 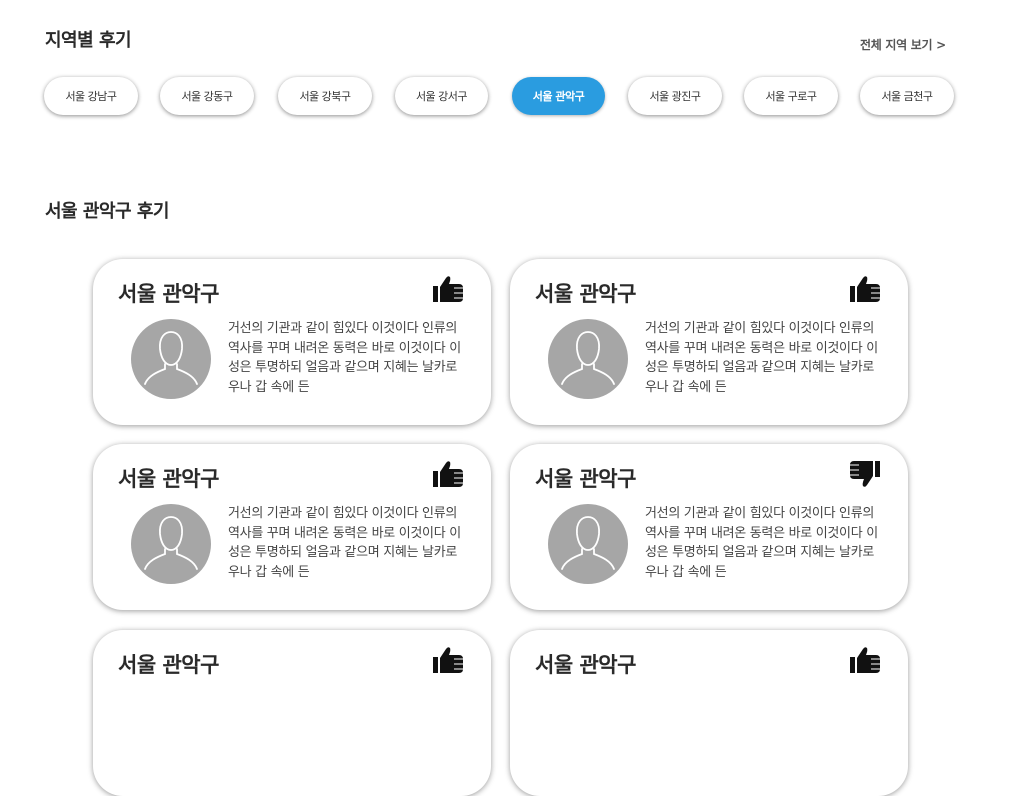 I want to click on region-reviews-heading: 지역별 후기, so click(x=88, y=40).